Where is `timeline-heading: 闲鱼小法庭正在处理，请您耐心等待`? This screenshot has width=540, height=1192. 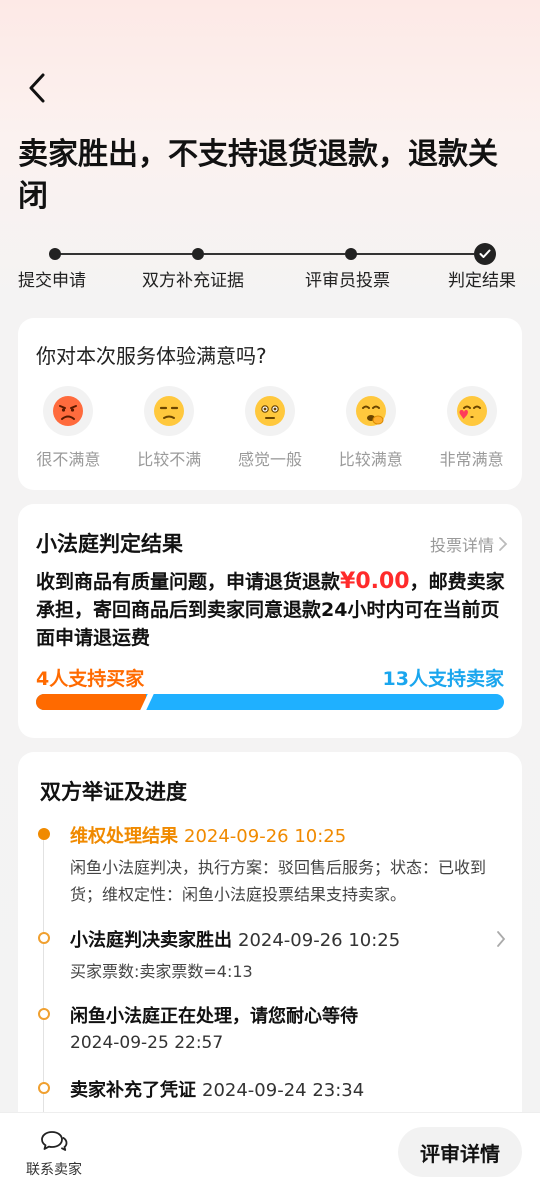
timeline-heading: 闲鱼小法庭正在处理，请您耐心等待 is located at coordinates (214, 1015).